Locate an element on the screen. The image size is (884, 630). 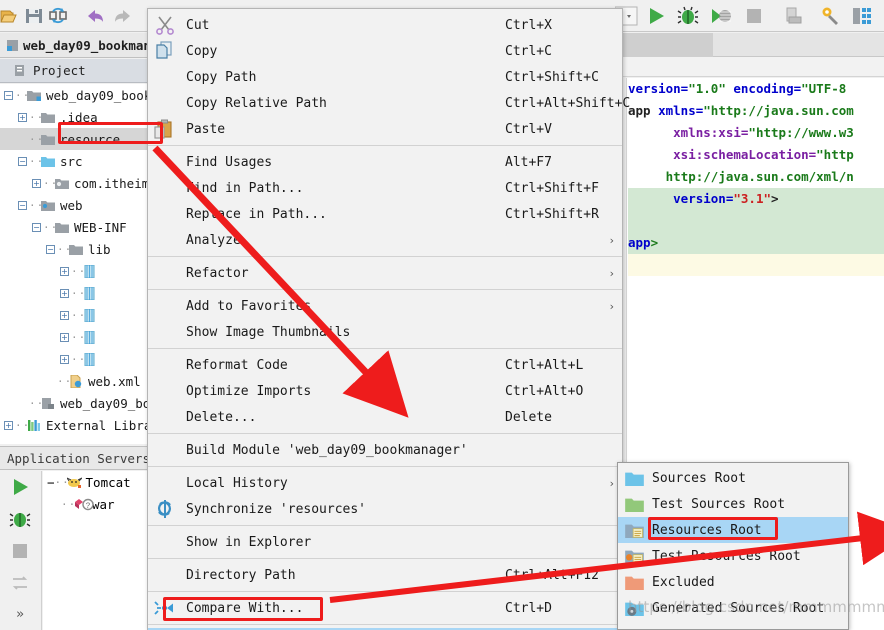
folder-open-icon is located at coordinates (12, 16).